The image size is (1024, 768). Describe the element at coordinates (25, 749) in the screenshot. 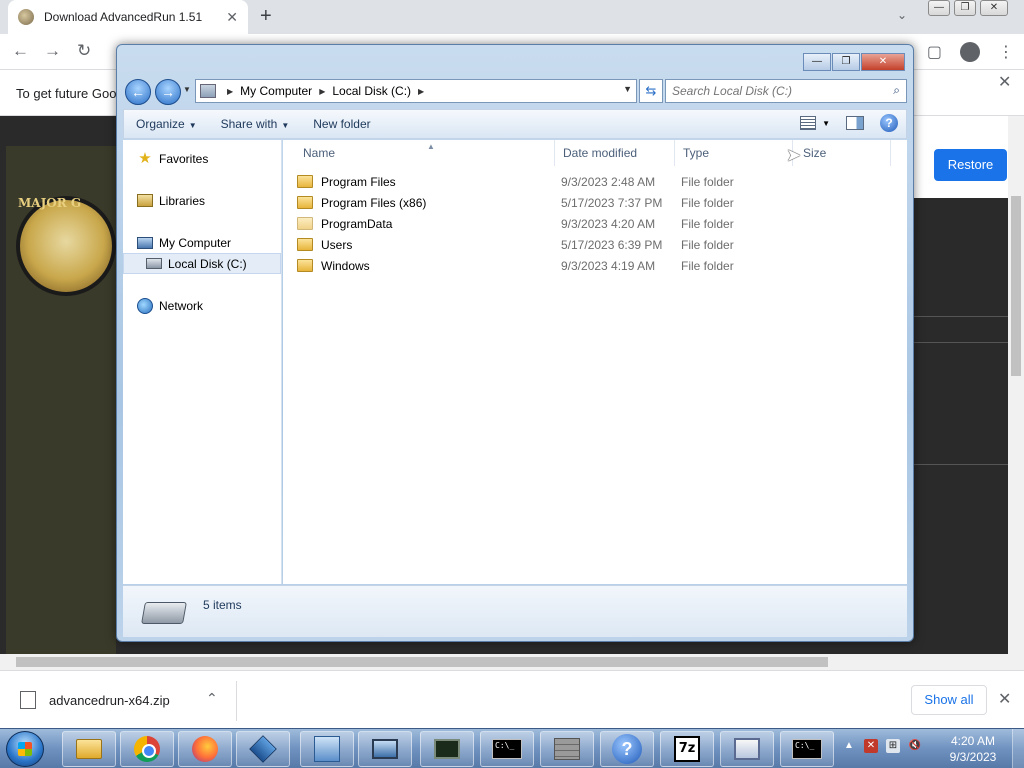

I see `start-button` at that location.